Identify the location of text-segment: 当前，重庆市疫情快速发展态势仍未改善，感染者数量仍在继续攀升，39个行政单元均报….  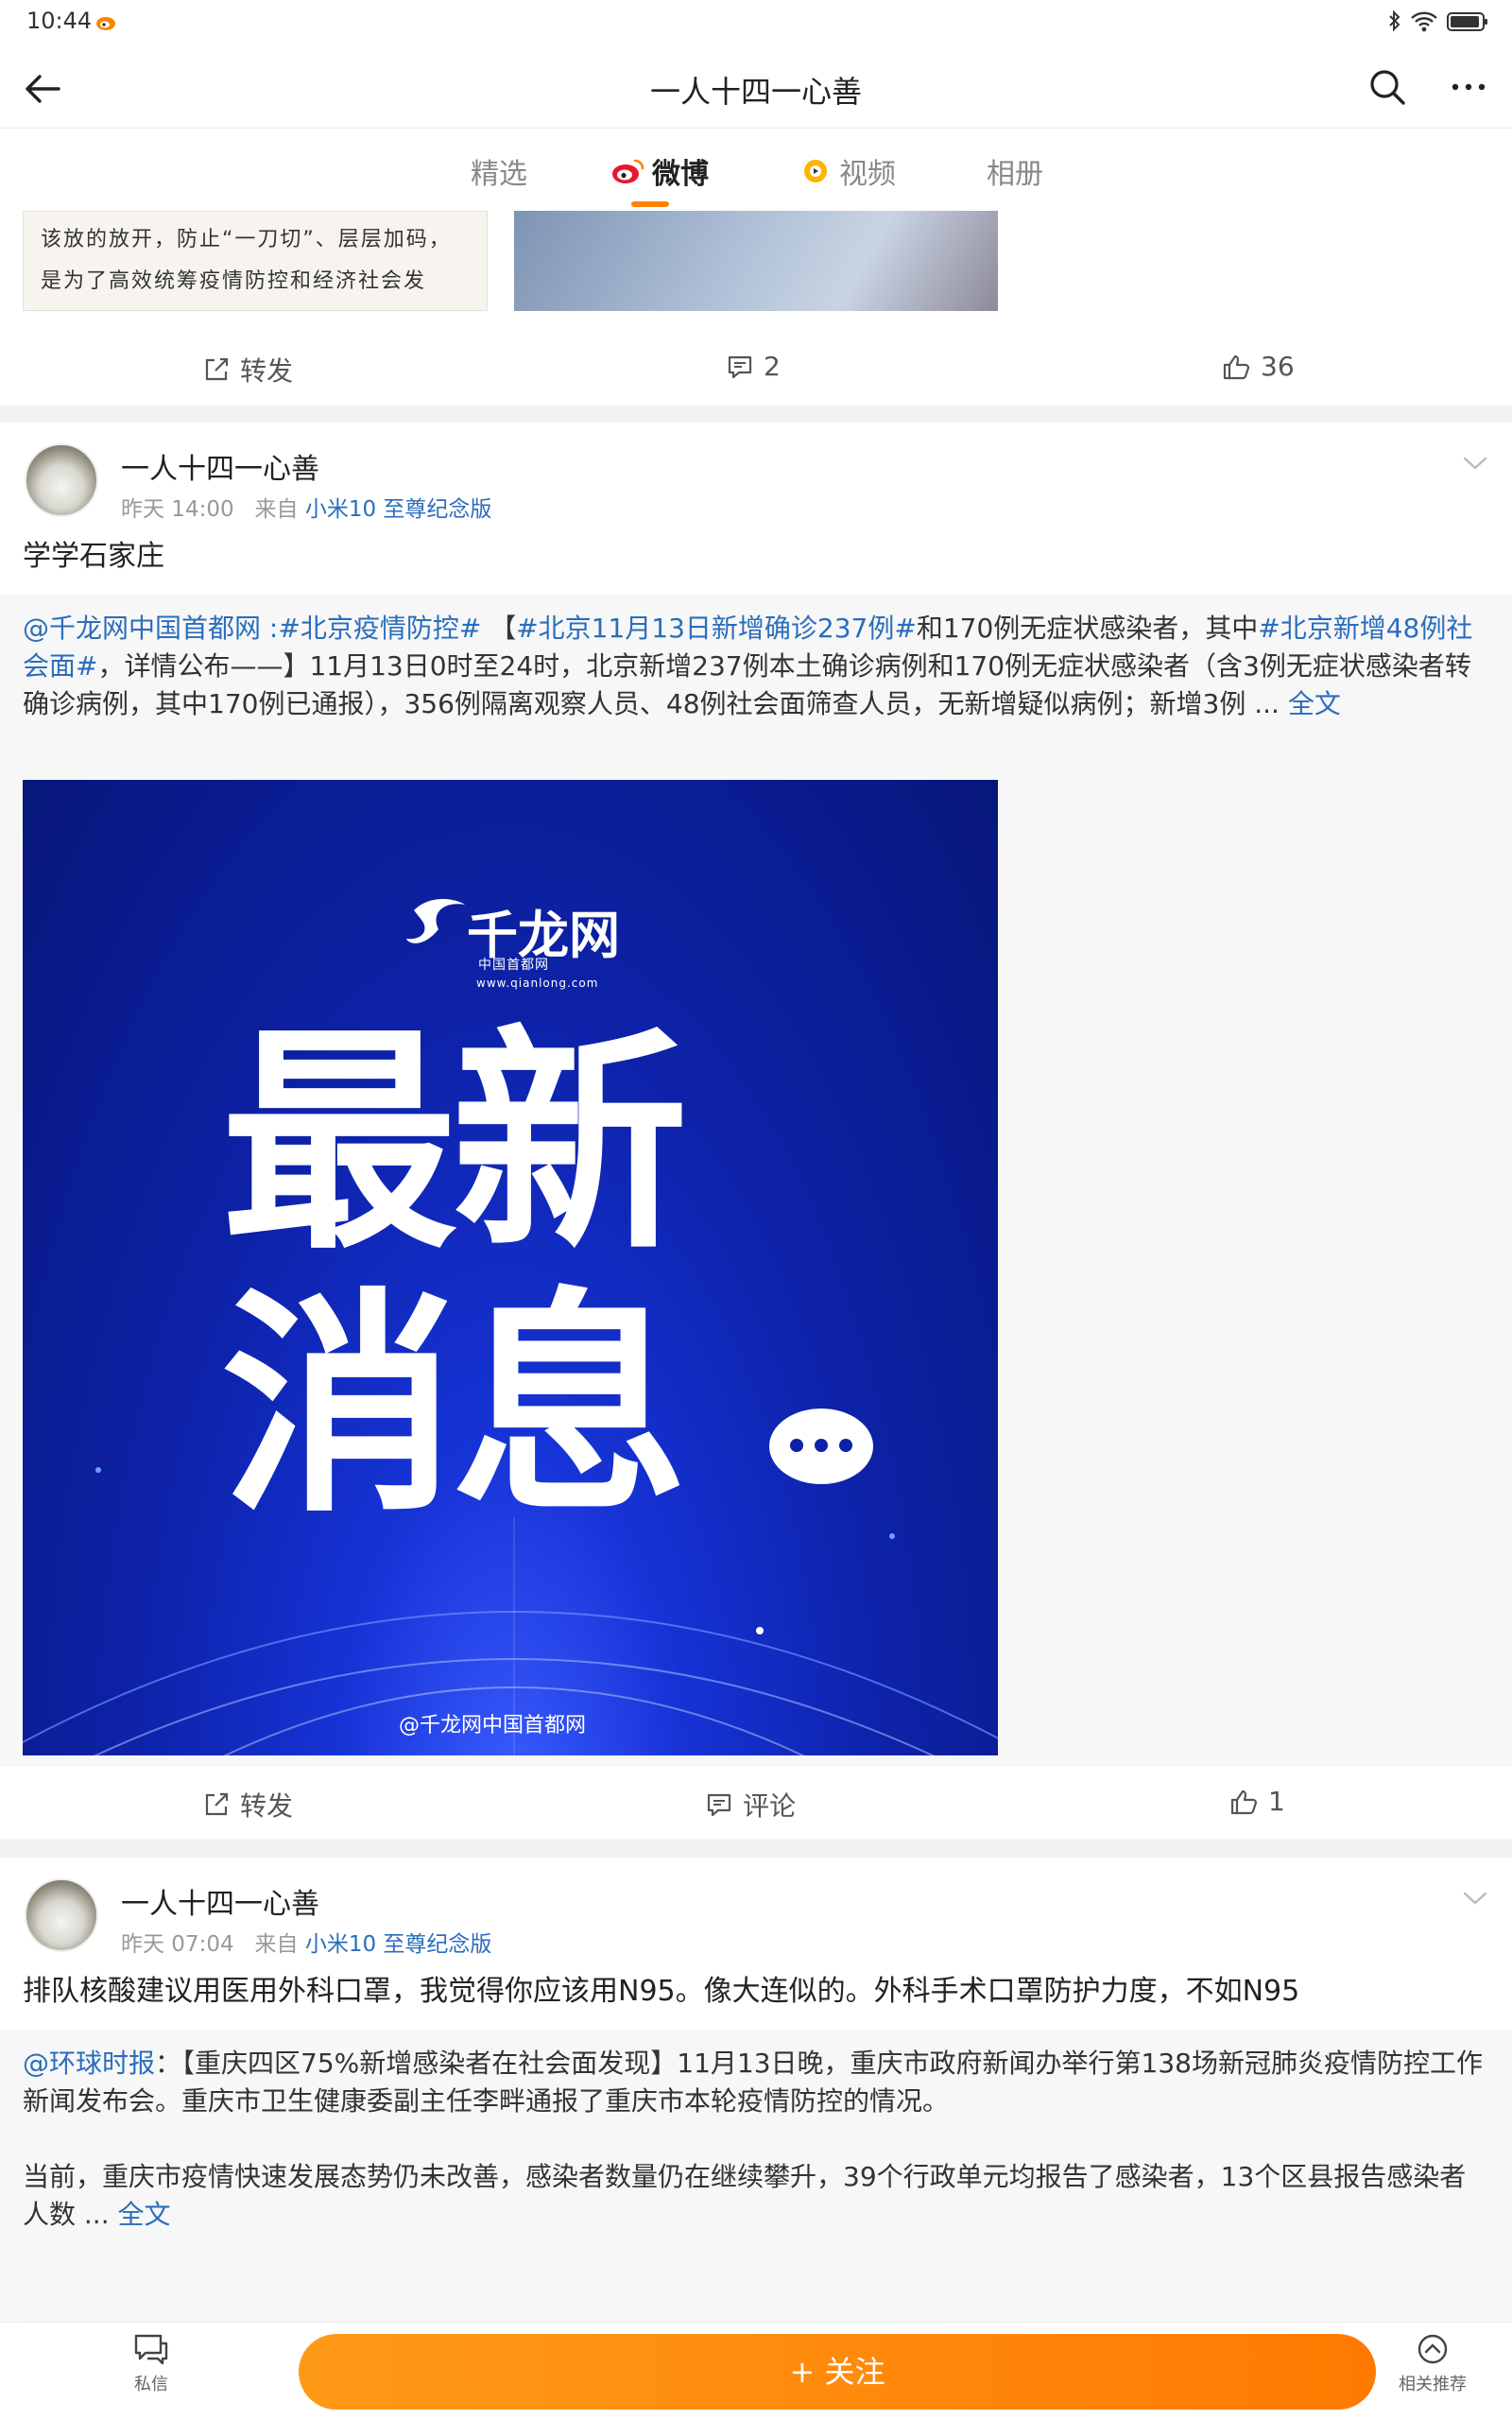
(745, 2195).